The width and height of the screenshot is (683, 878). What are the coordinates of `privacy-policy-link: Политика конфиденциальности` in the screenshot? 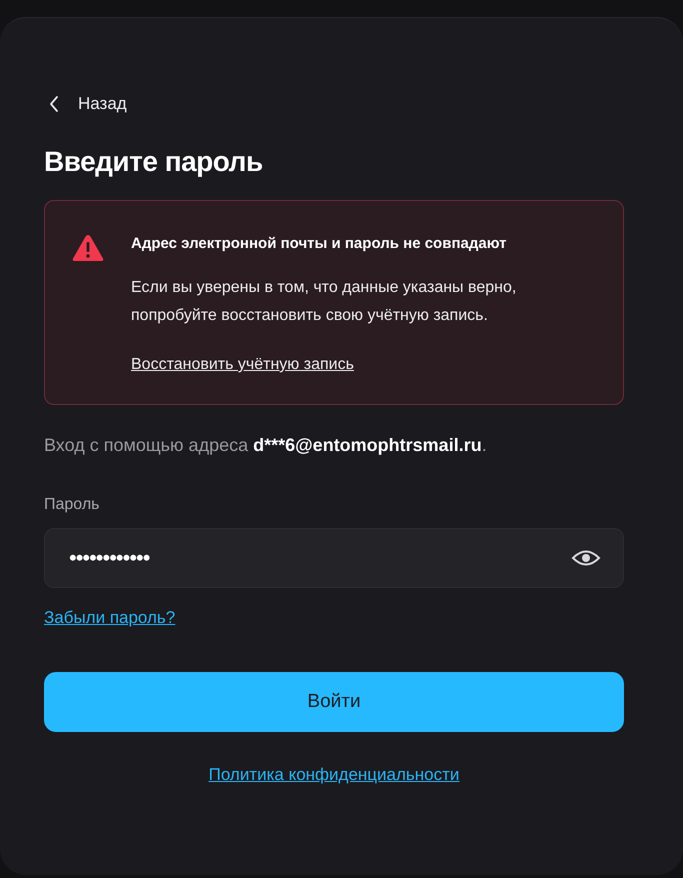 It's located at (334, 775).